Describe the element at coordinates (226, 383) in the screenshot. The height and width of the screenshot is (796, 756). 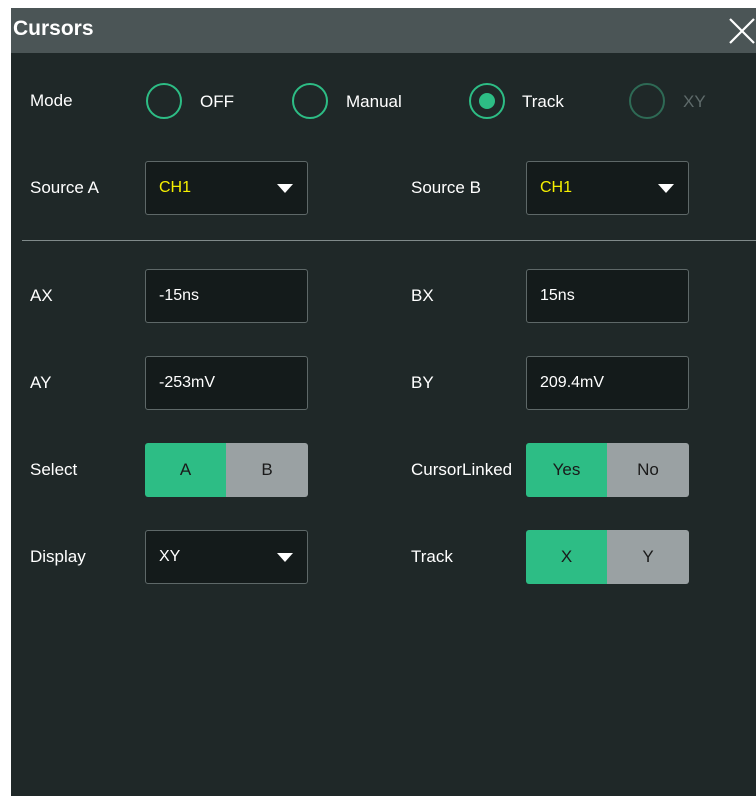
I see `ay-input: -253mV` at that location.